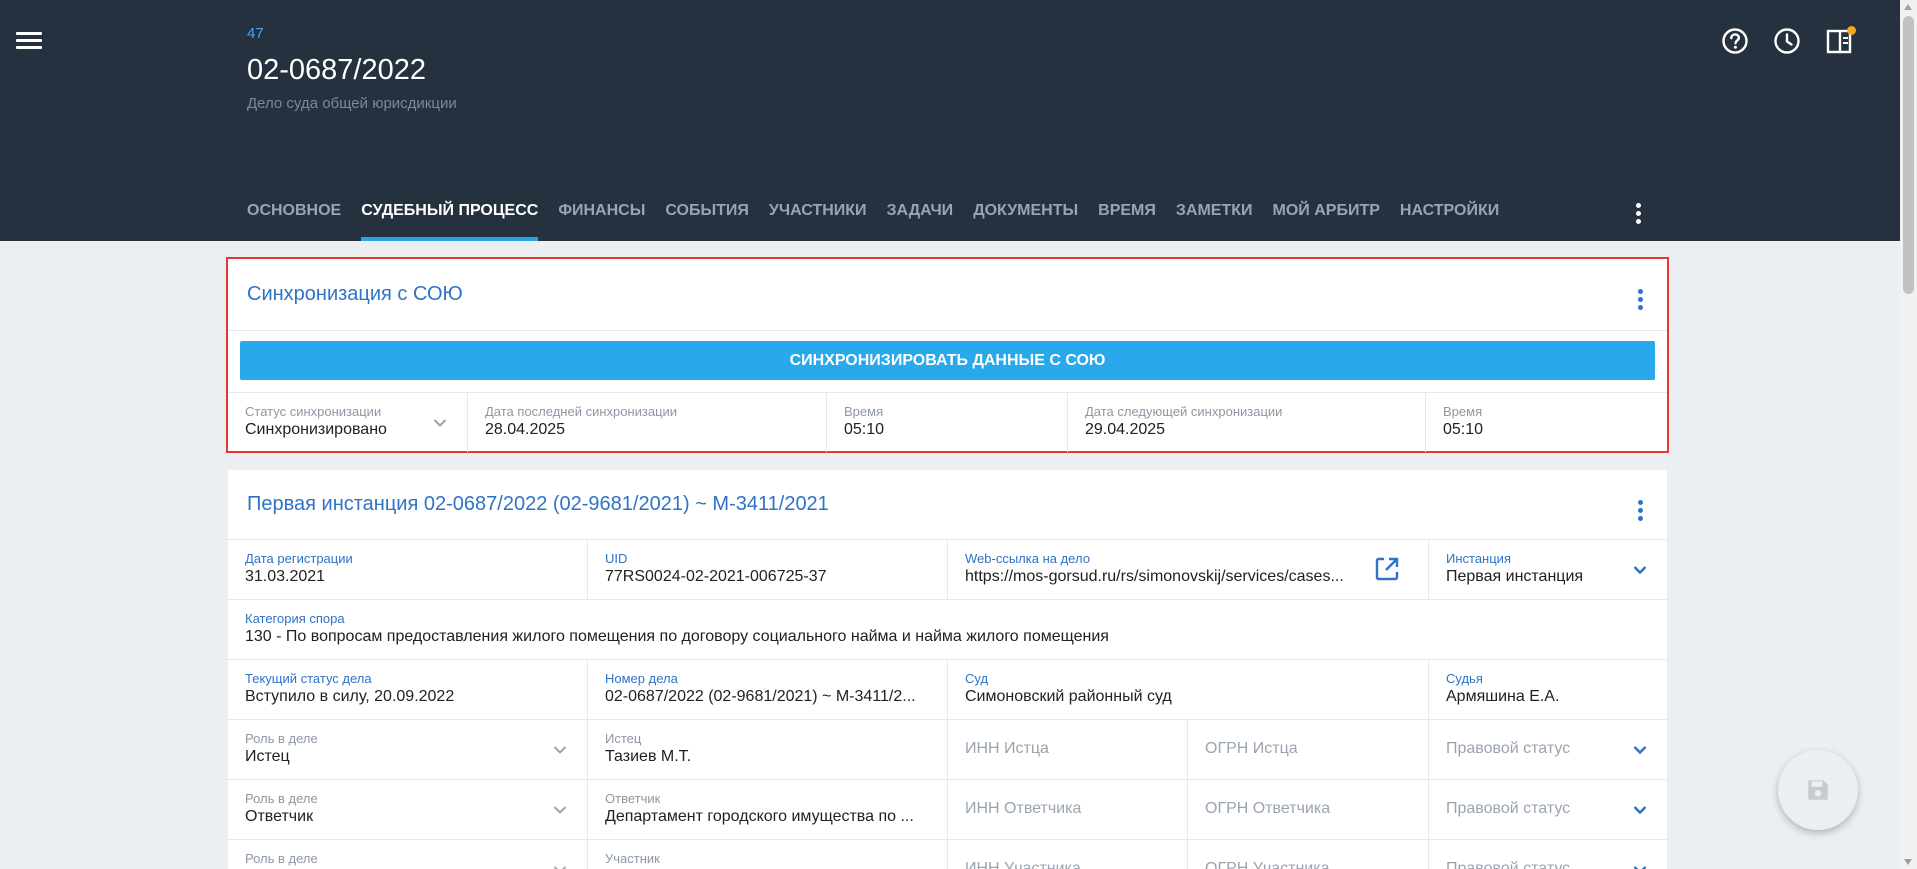 The width and height of the screenshot is (1917, 869). I want to click on ogrn-placeholder: ОГРН Участника, so click(1267, 864).